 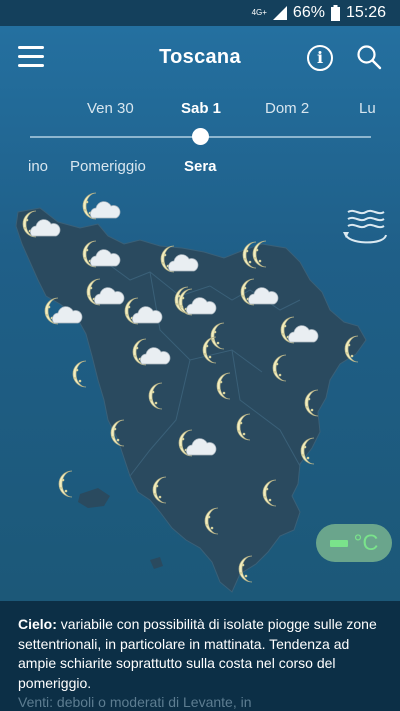 I want to click on unit-toggle-button: °C, so click(x=354, y=543).